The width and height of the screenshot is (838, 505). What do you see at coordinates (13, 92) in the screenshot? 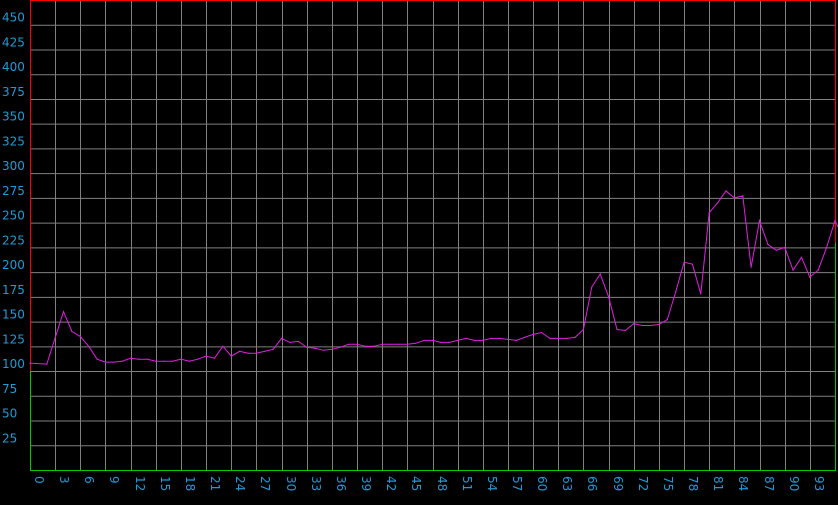
I see `y-tick-label: 375` at bounding box center [13, 92].